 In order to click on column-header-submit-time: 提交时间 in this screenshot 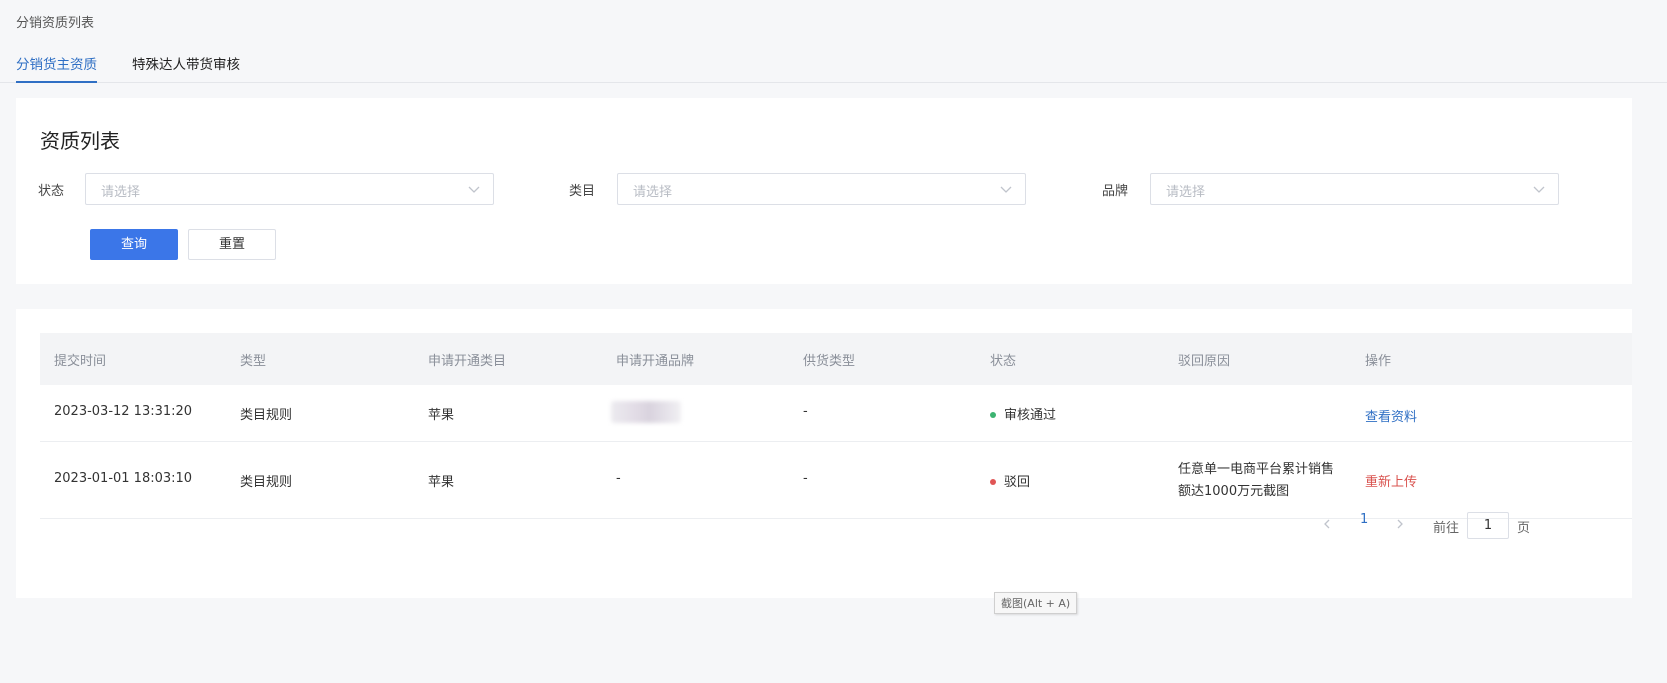, I will do `click(80, 361)`.